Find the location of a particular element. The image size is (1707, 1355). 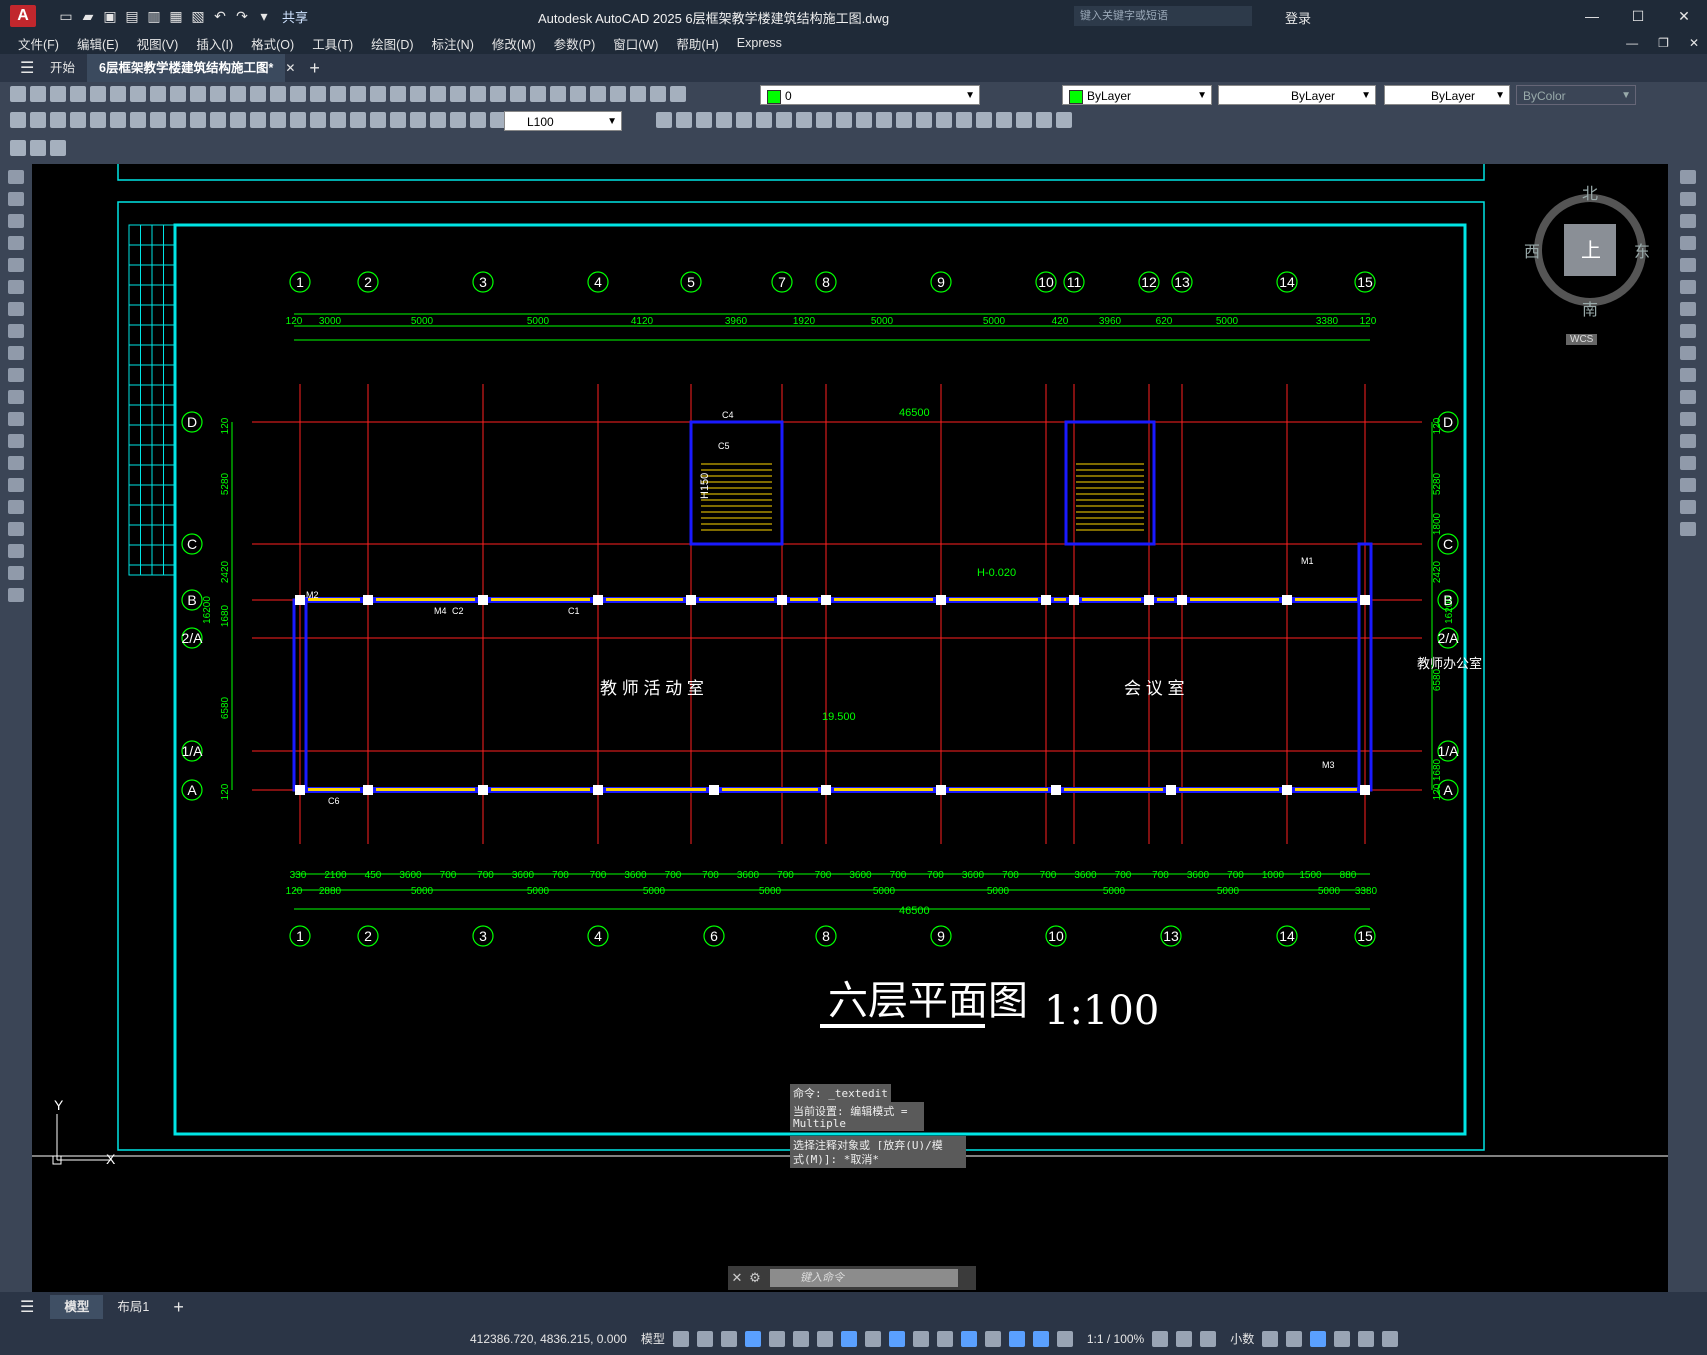

quick-properties-icon is located at coordinates (1270, 1338).